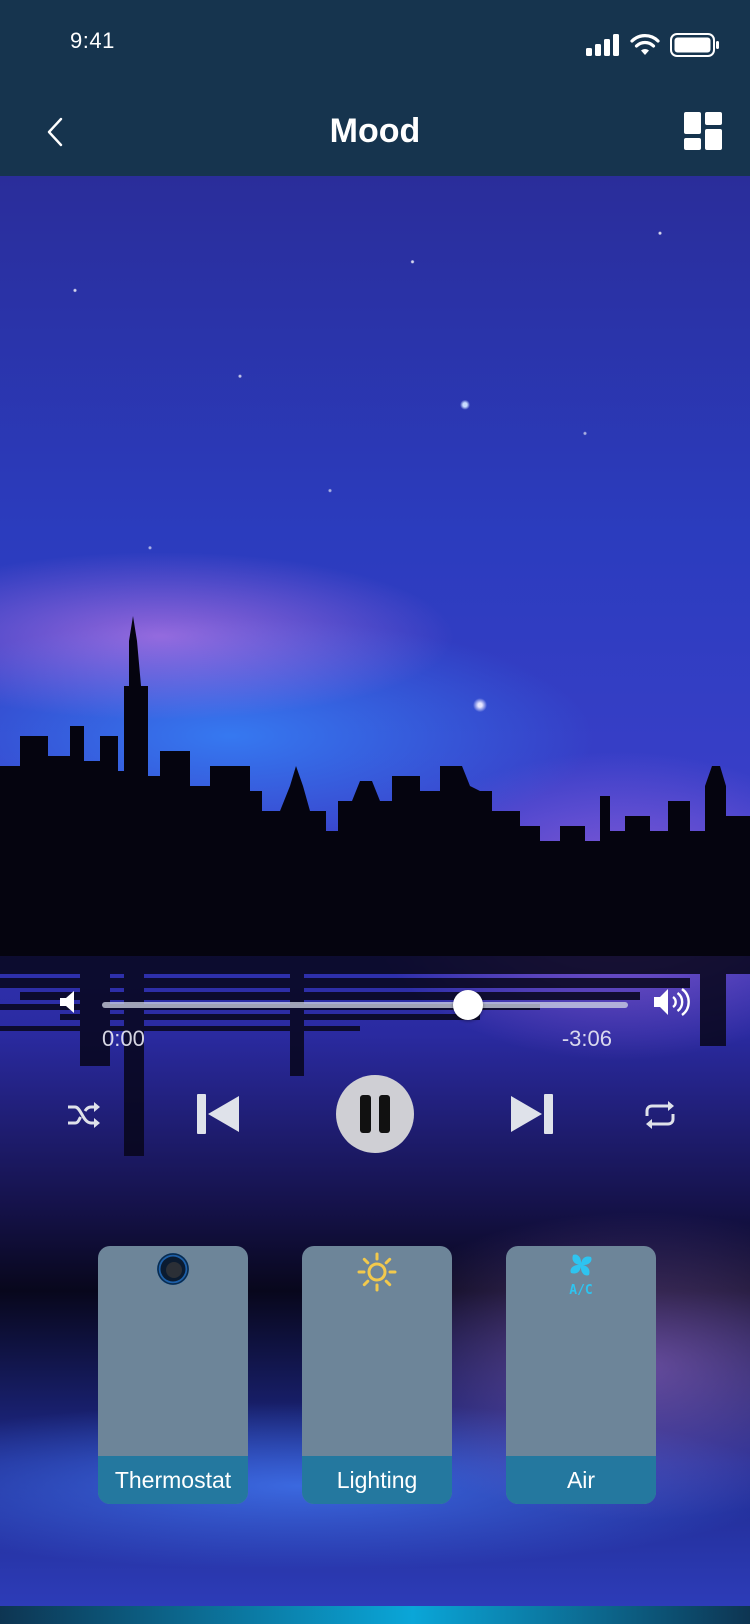  Describe the element at coordinates (694, 45) in the screenshot. I see `battery-icon` at that location.